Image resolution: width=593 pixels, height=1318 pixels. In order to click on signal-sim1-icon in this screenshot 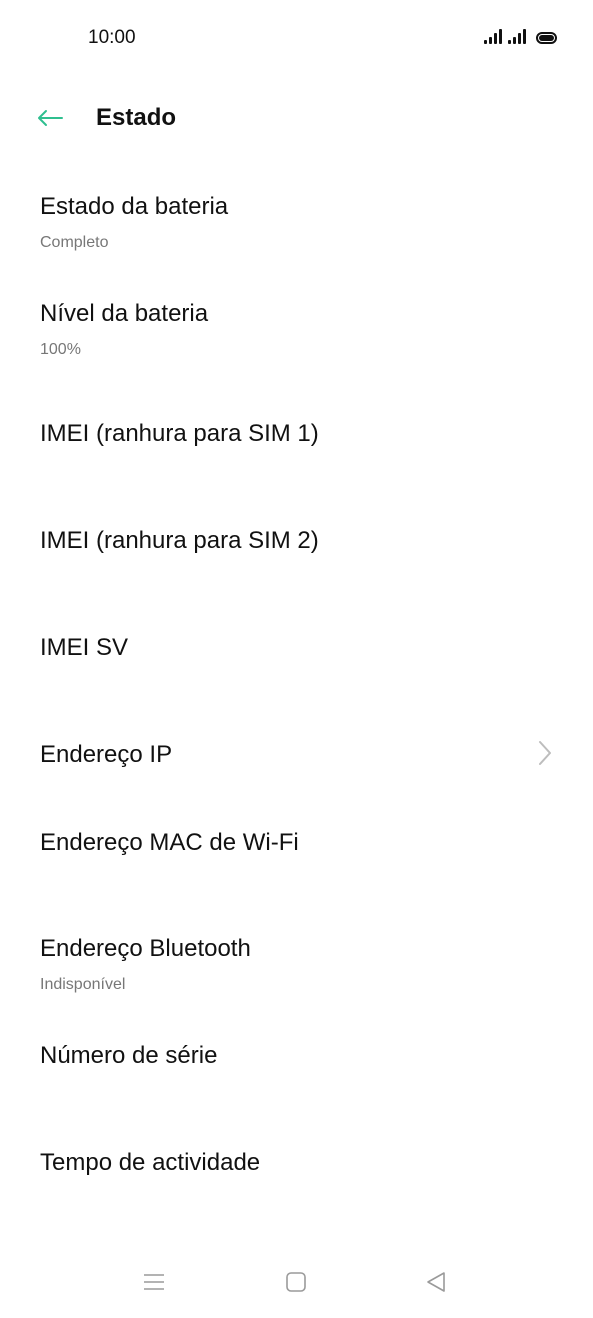, I will do `click(493, 36)`.